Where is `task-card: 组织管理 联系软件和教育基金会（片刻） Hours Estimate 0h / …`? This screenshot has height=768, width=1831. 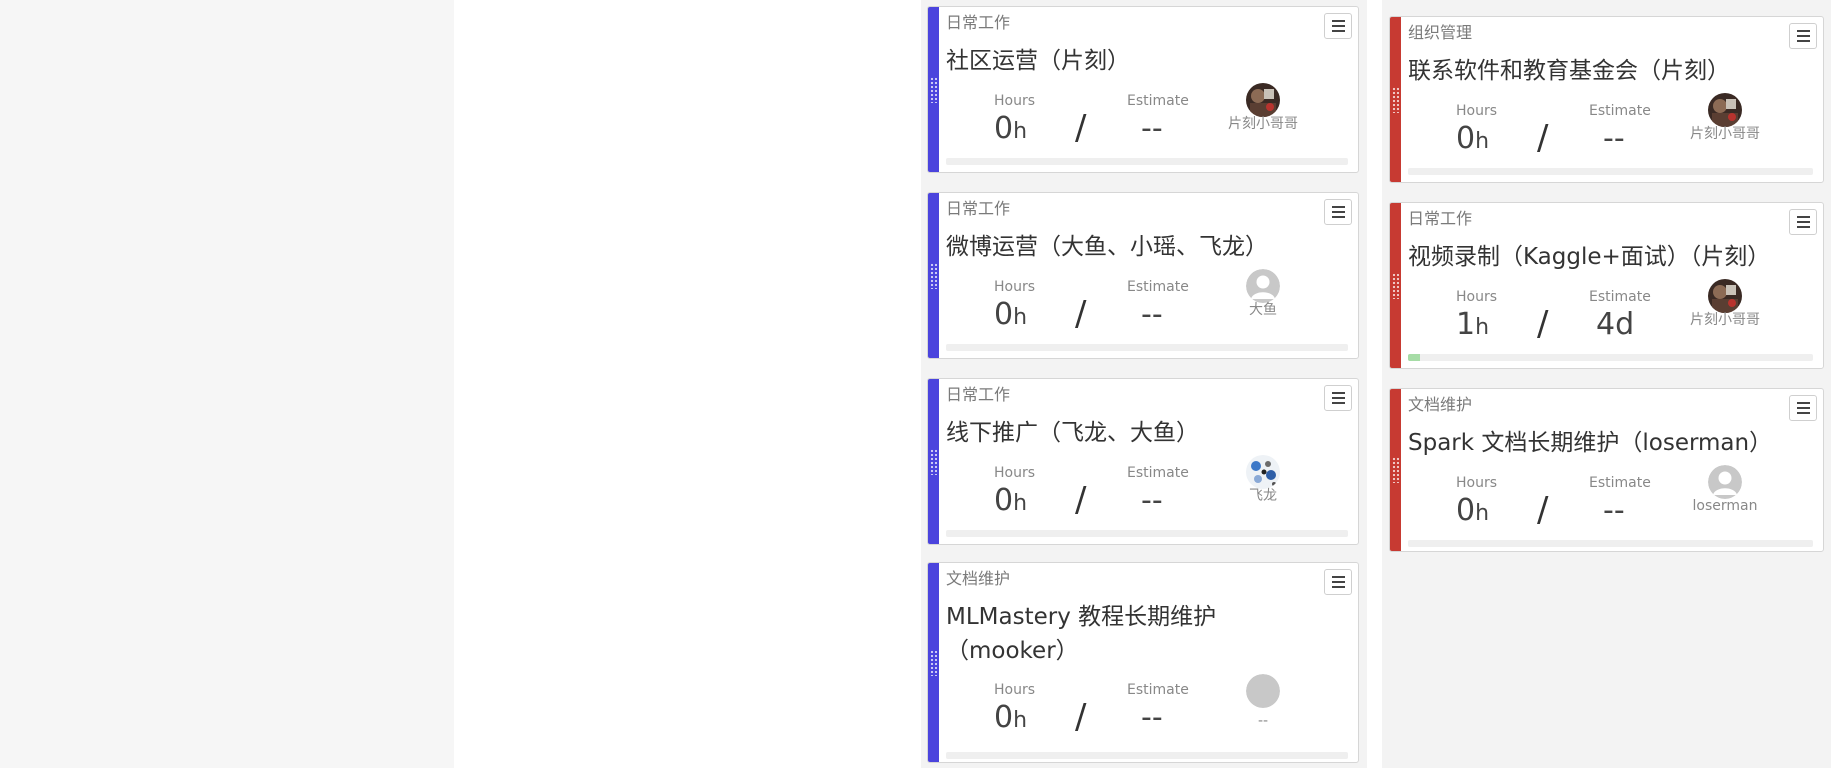 task-card: 组织管理 联系软件和教育基金会（片刻） Hours Estimate 0h / … is located at coordinates (1606, 99).